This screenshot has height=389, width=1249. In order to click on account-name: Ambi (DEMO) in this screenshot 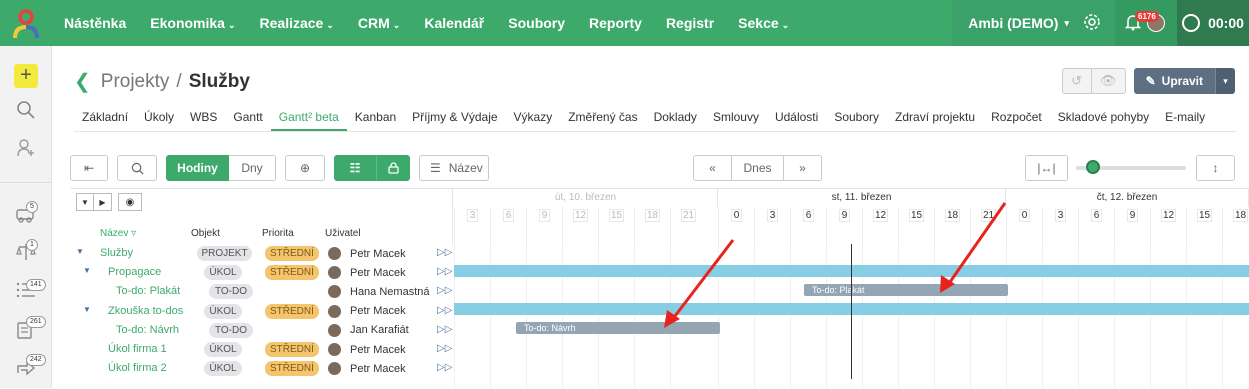, I will do `click(1013, 23)`.